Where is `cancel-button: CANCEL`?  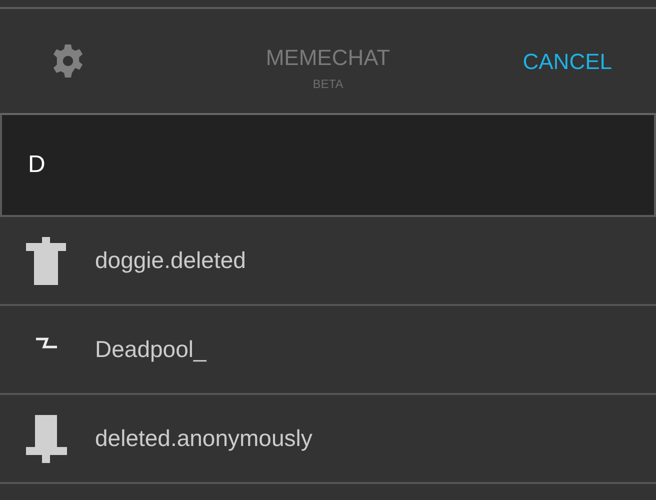 cancel-button: CANCEL is located at coordinates (567, 61).